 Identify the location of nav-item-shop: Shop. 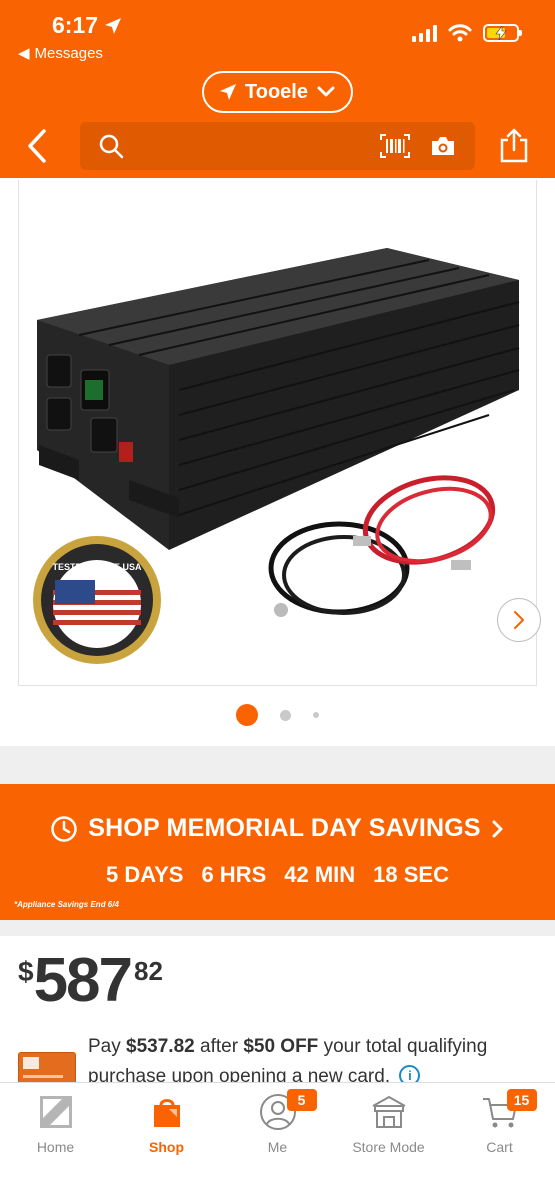
(166, 1123).